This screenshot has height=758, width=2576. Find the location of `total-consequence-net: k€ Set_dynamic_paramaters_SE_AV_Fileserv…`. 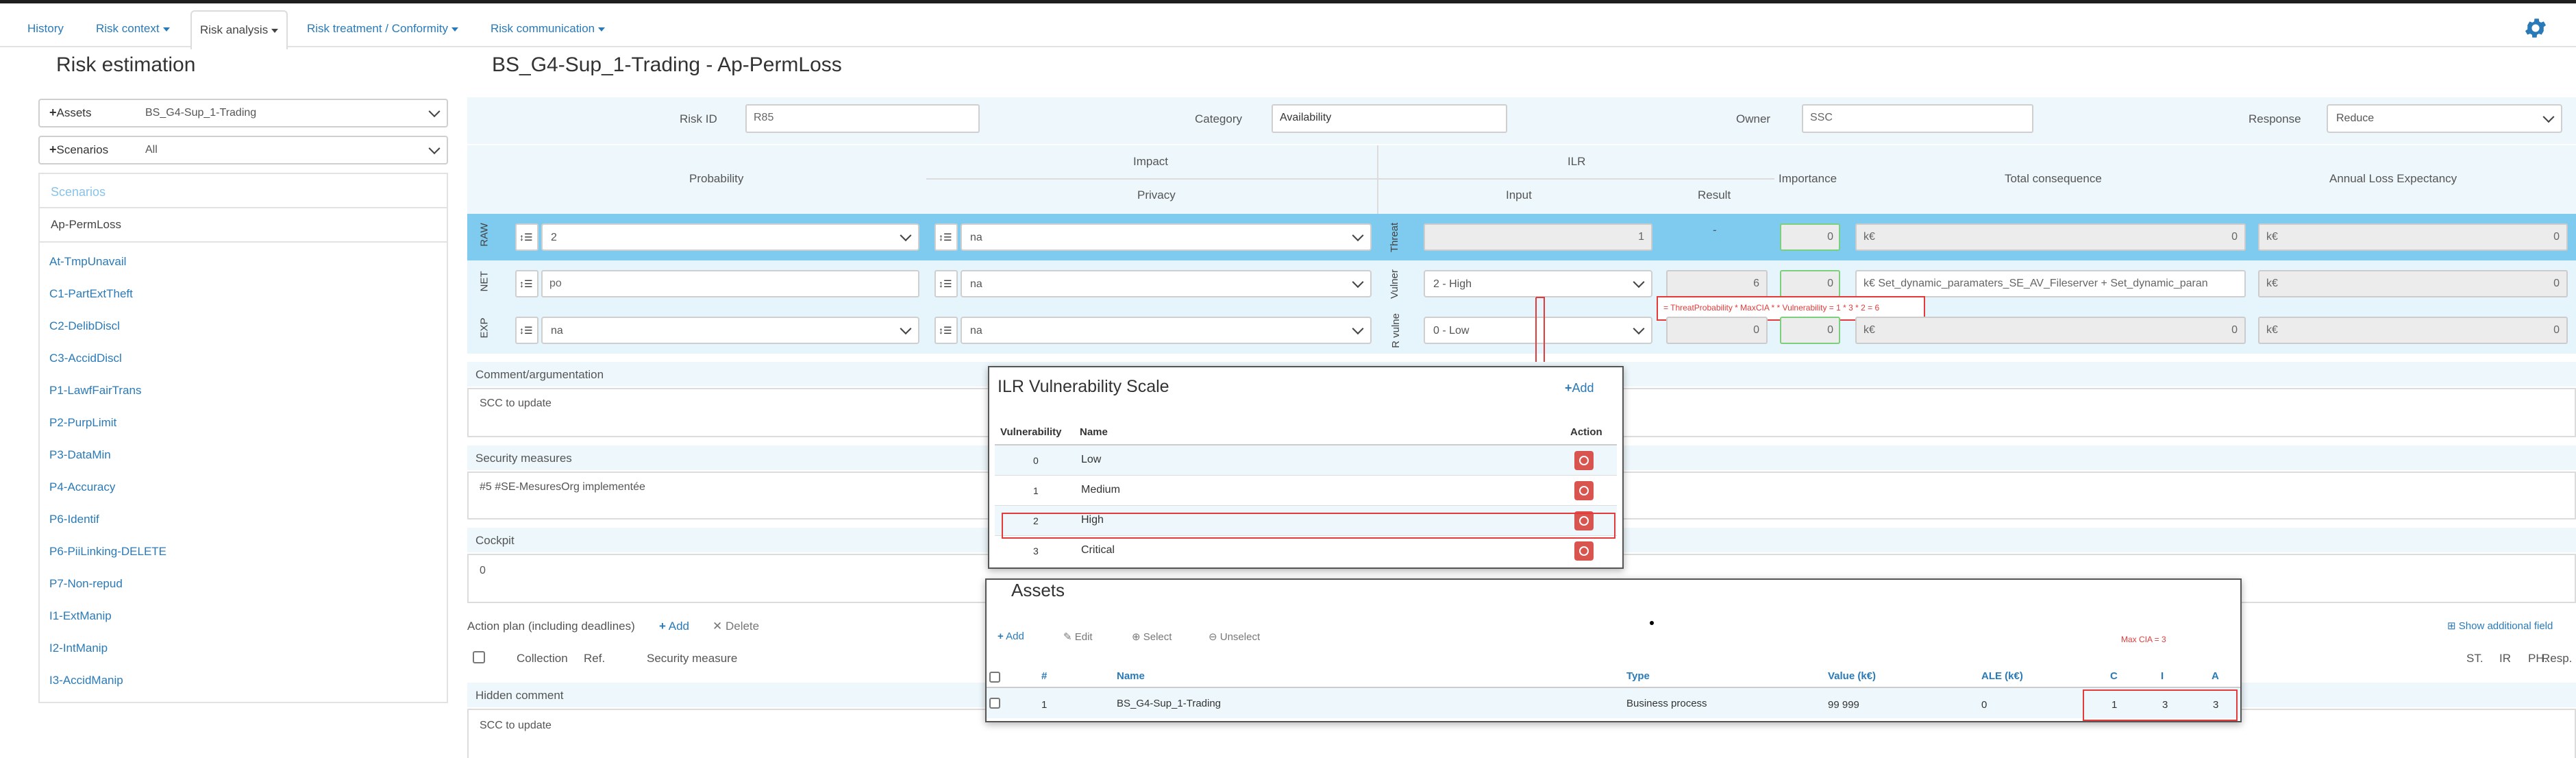

total-consequence-net: k€ Set_dynamic_paramaters_SE_AV_Fileserv… is located at coordinates (2050, 283).